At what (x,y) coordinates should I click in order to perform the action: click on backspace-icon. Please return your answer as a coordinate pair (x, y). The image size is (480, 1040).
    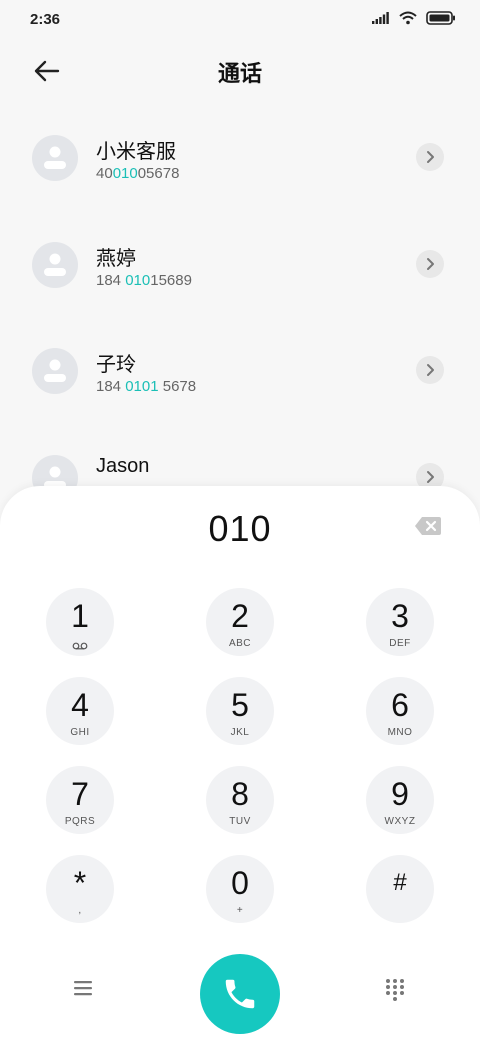
    Looking at the image, I should click on (428, 526).